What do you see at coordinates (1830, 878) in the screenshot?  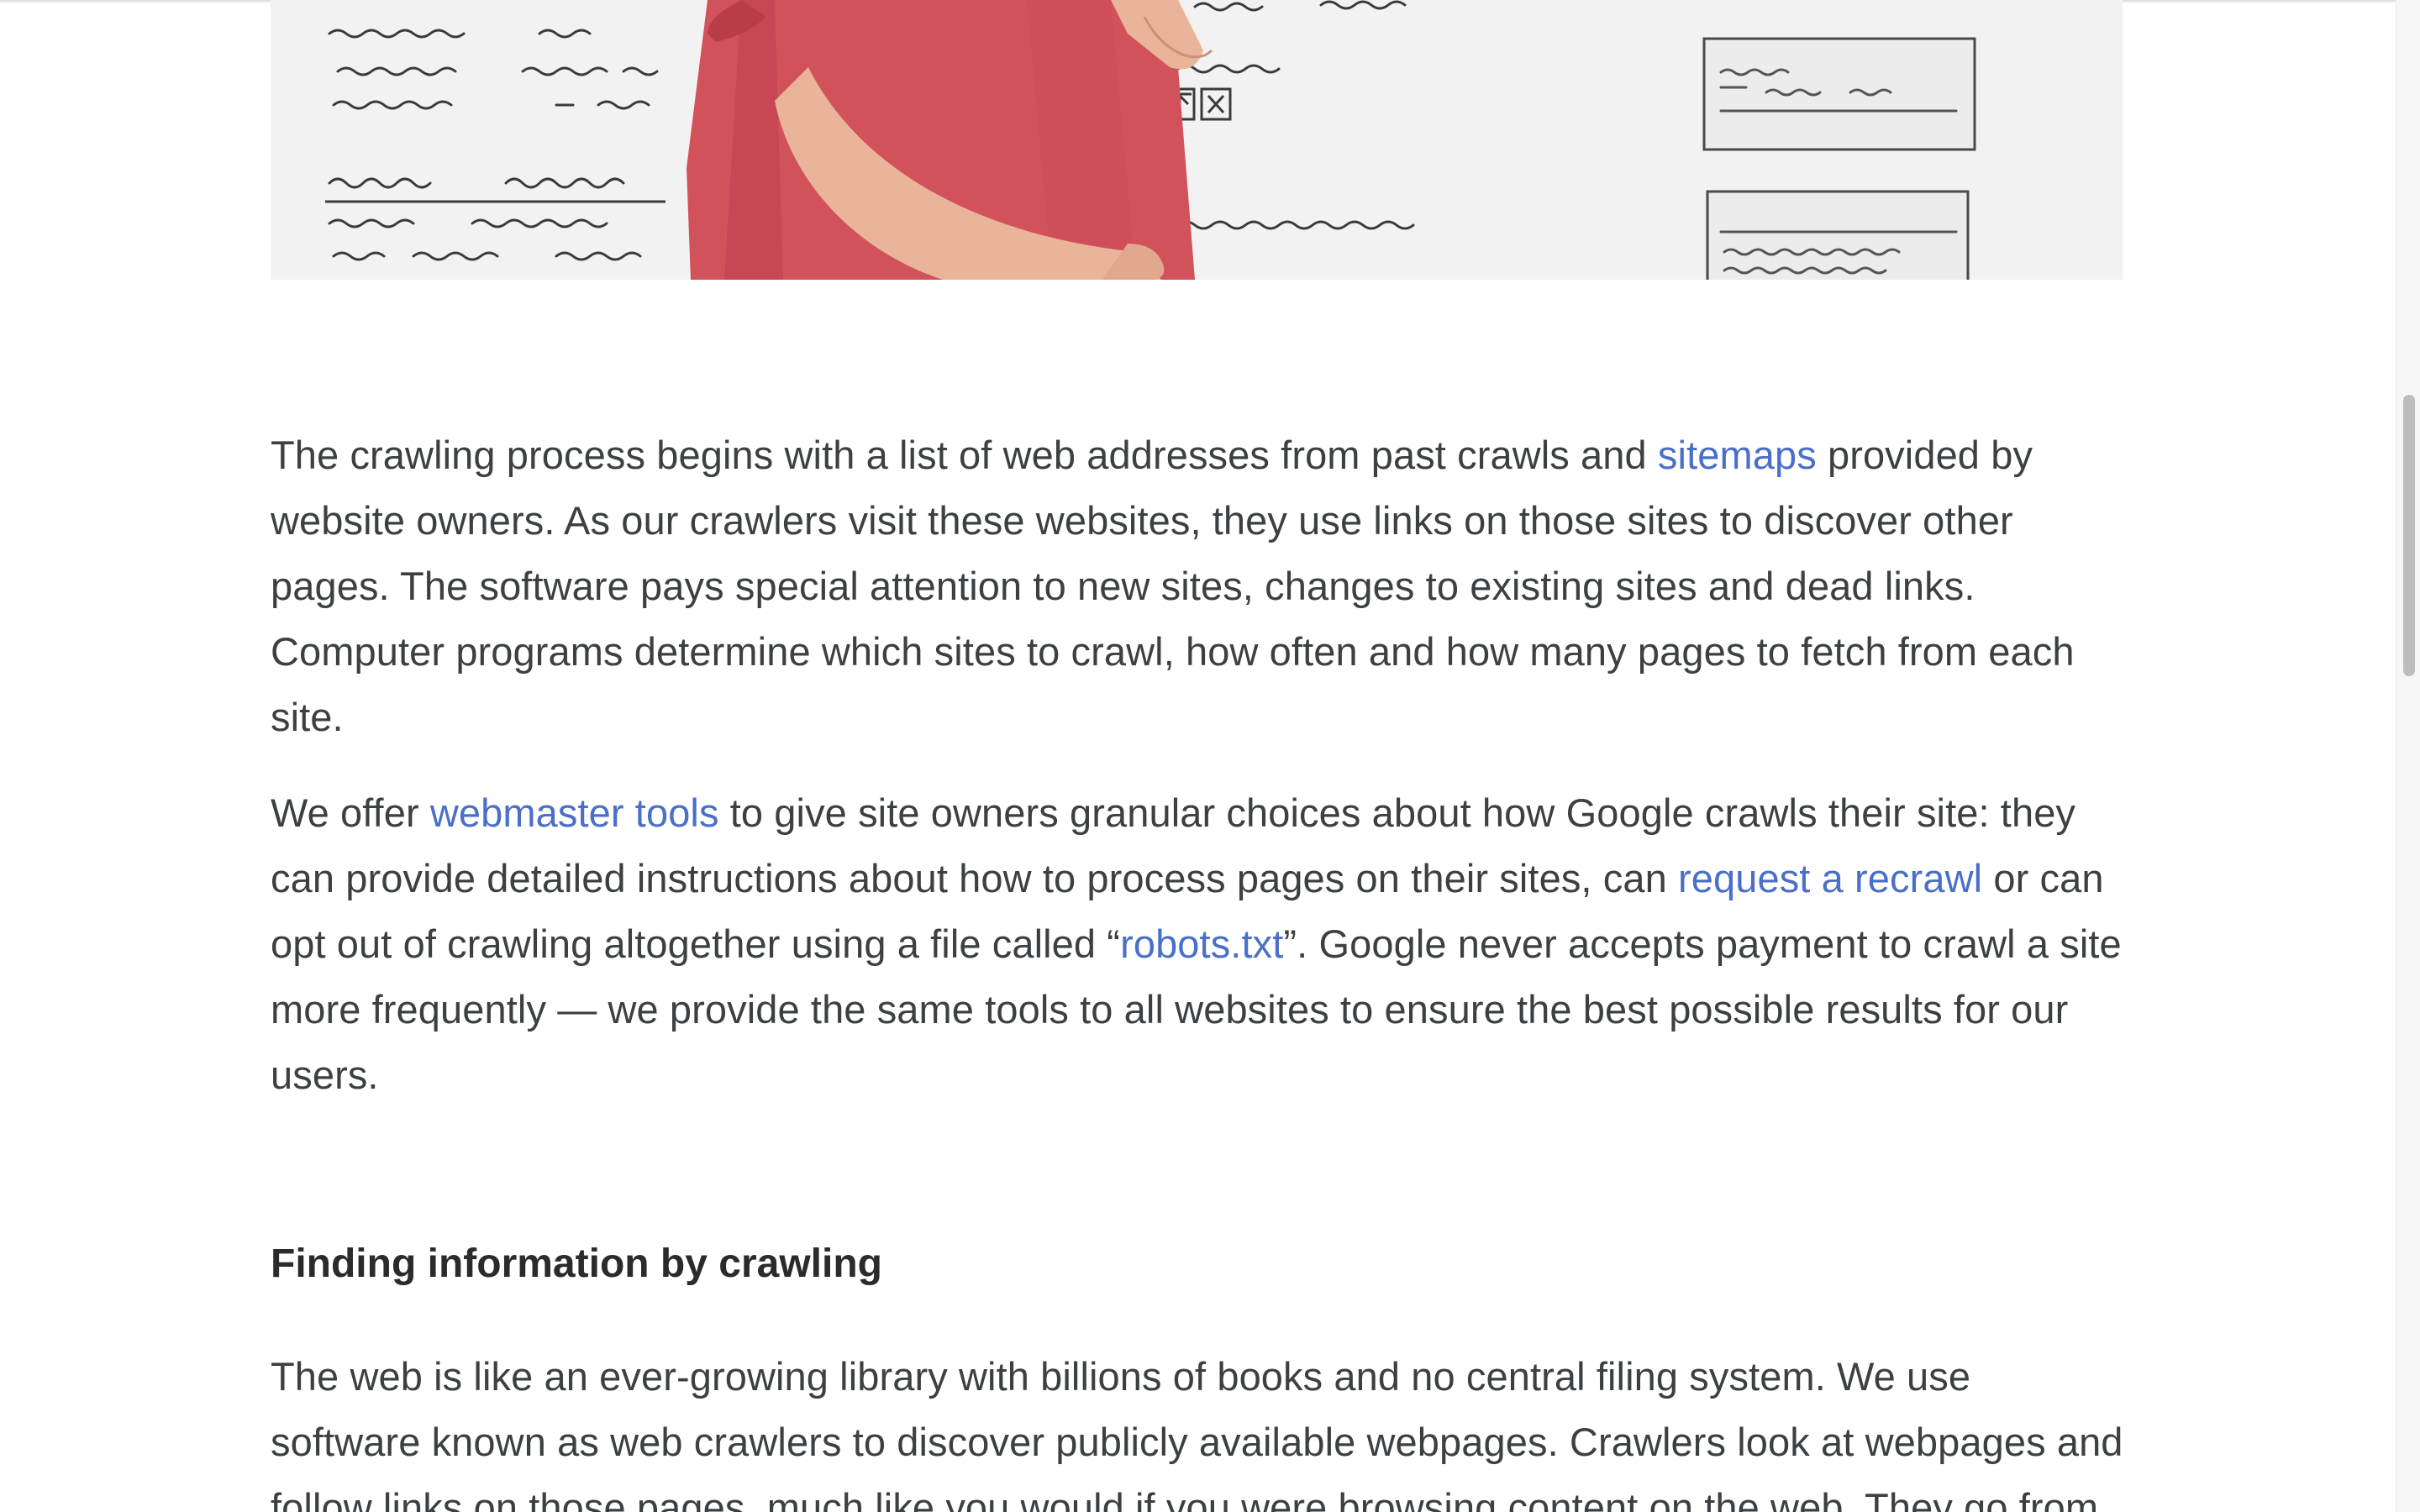 I see `request-recrawl-link: request a recrawl` at bounding box center [1830, 878].